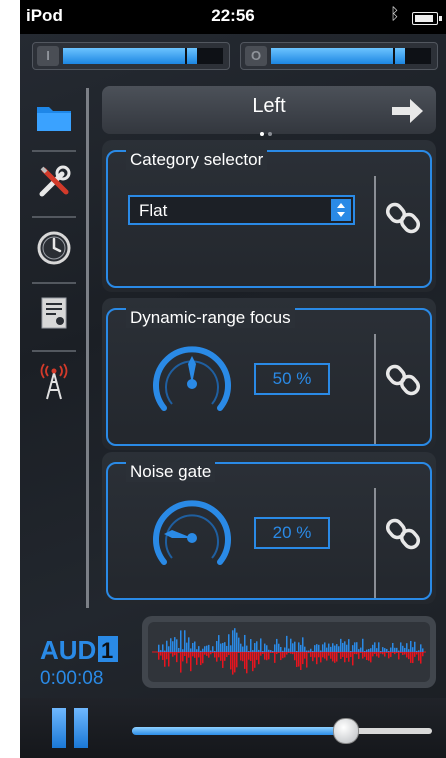  What do you see at coordinates (292, 533) in the screenshot?
I see `noise-gate-value: 20 %` at bounding box center [292, 533].